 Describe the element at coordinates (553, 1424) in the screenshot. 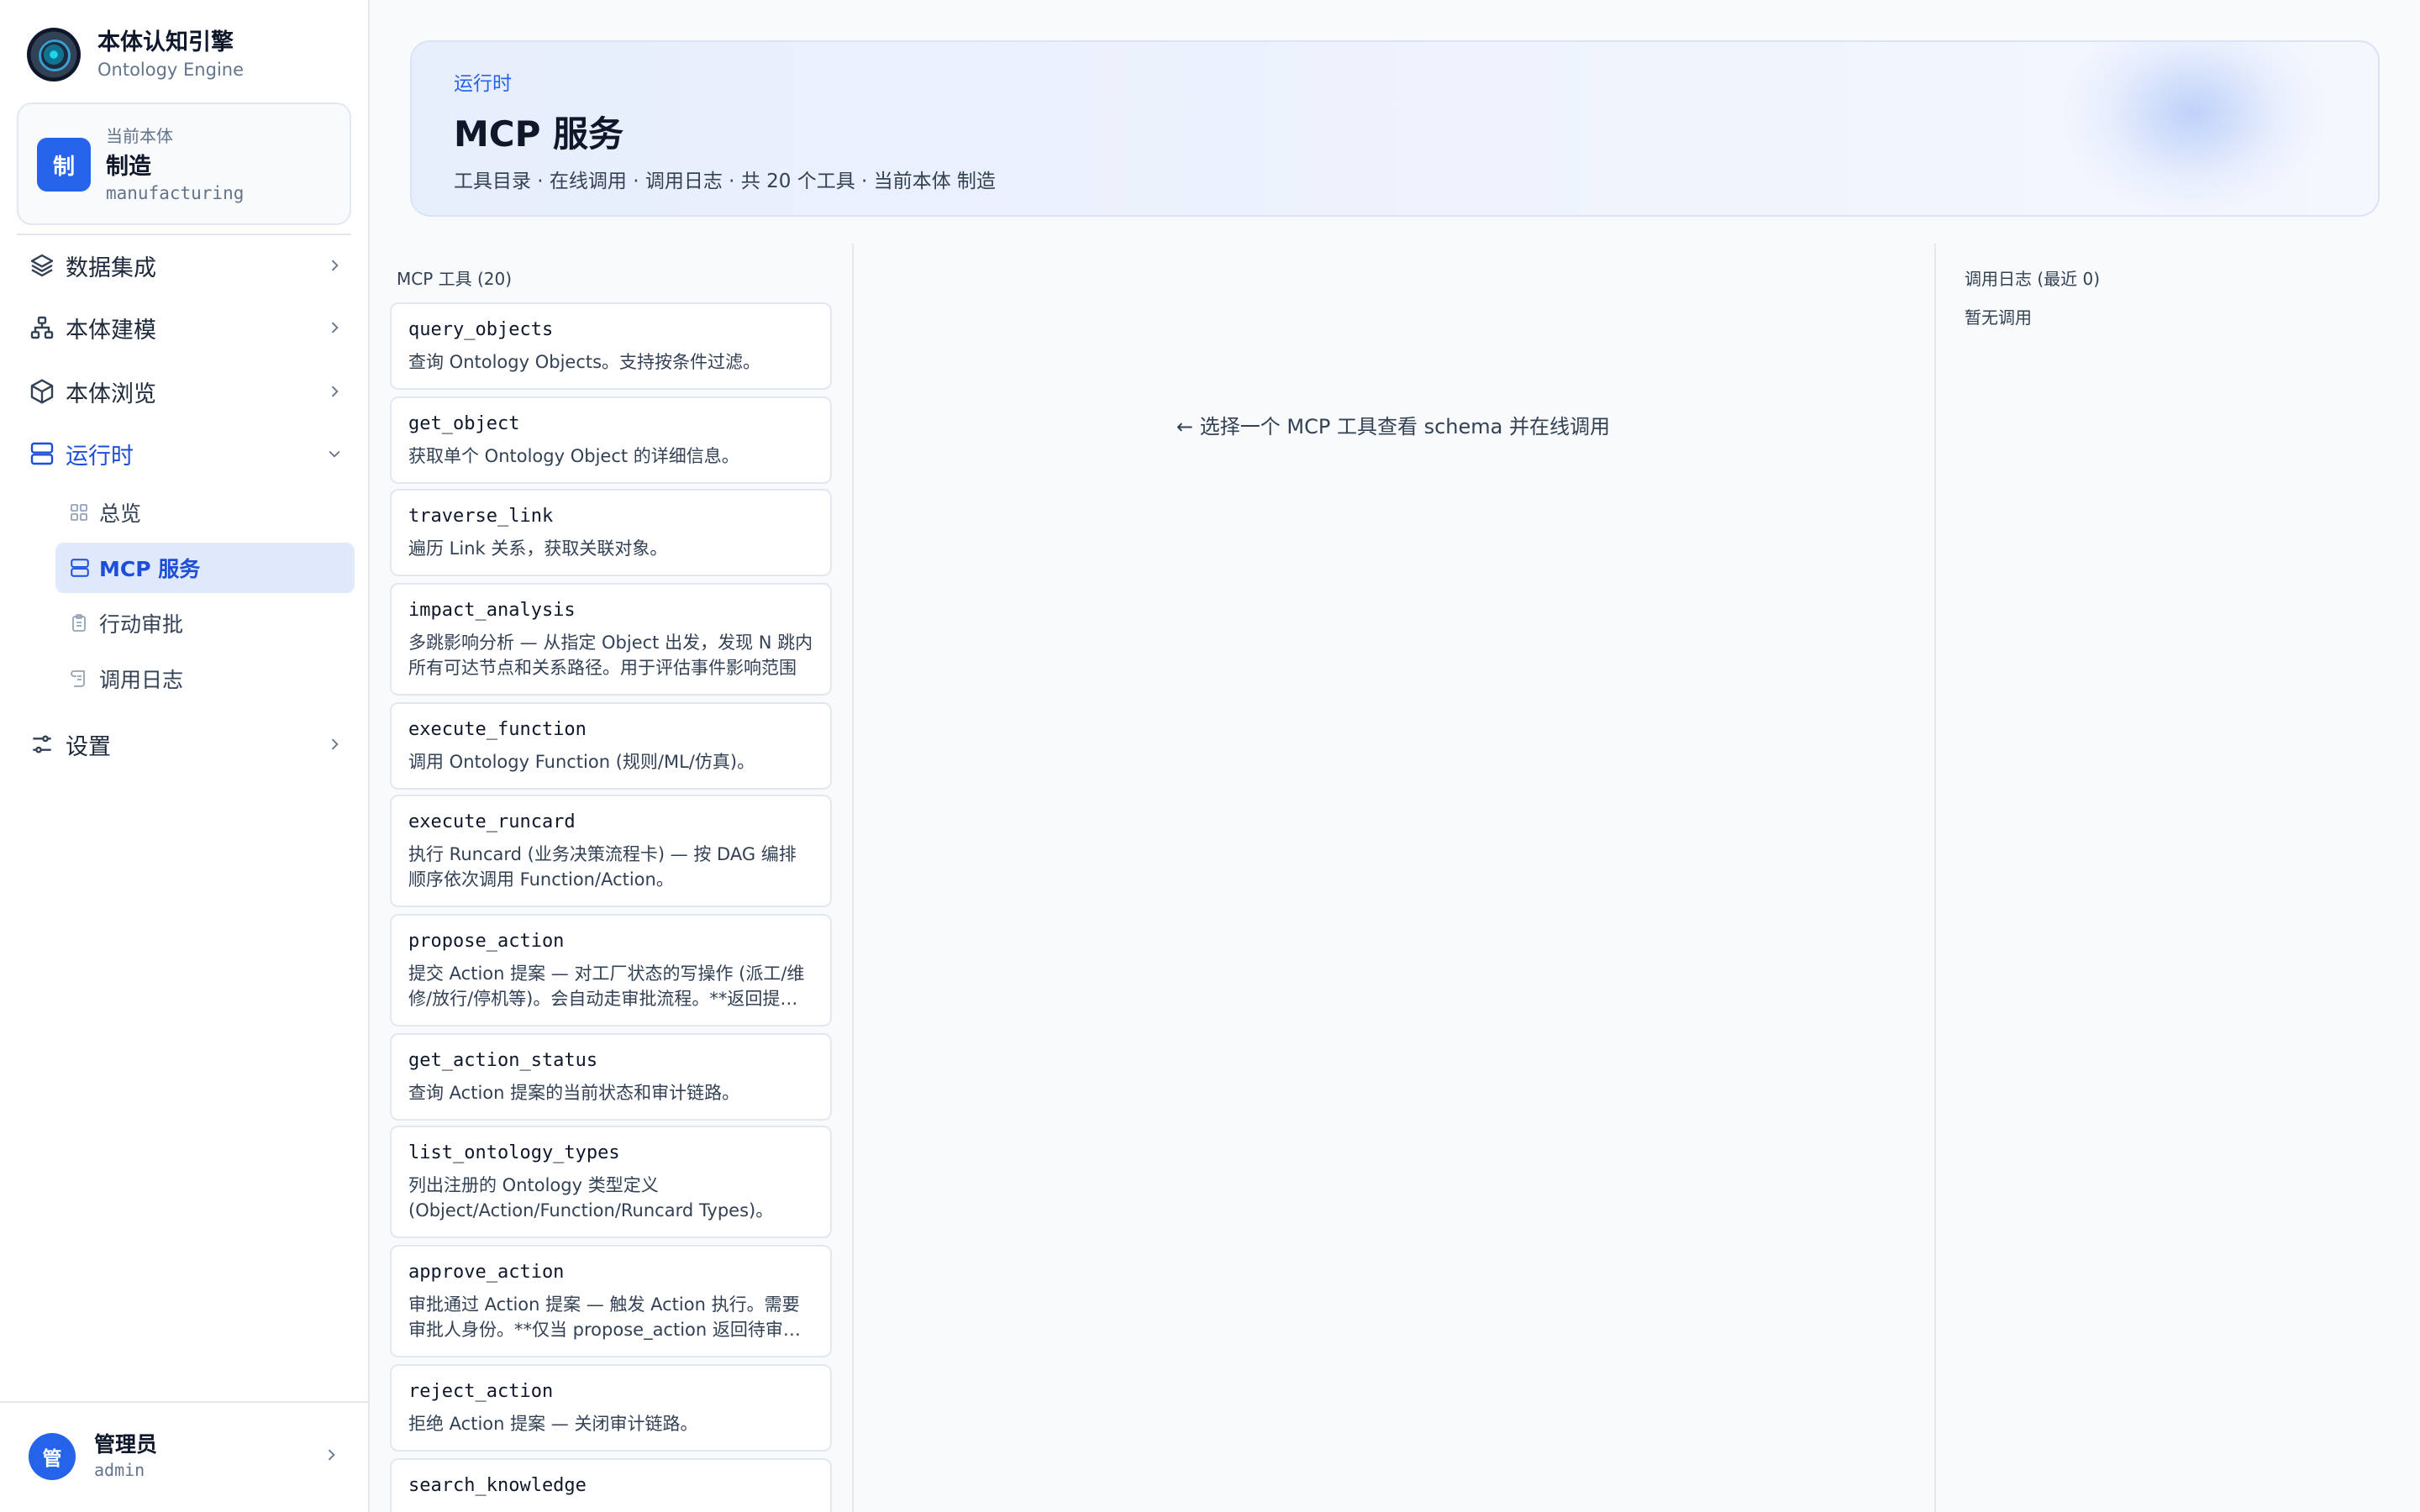

I see `tool-description: 拒绝 Action 提案 — 关闭审计链路。` at that location.